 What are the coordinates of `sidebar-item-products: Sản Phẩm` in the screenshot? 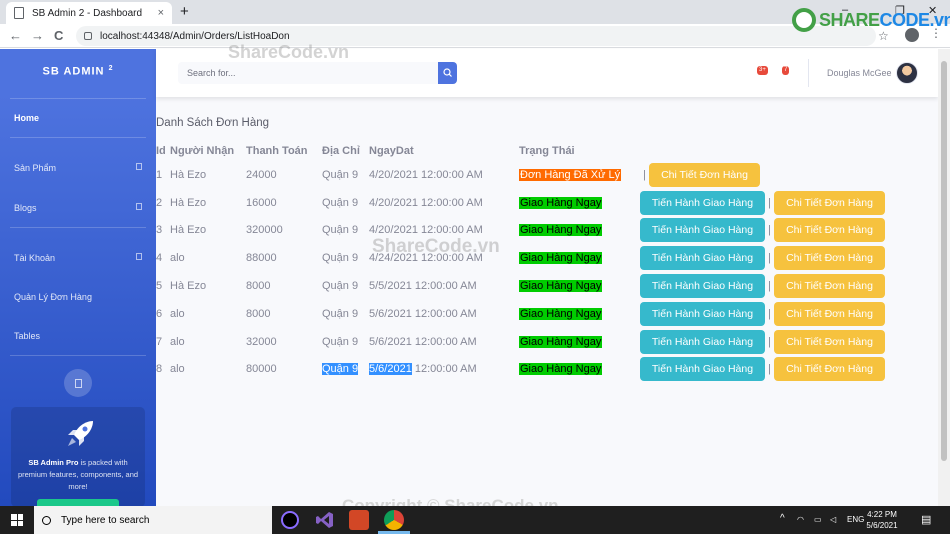 It's located at (78, 168).